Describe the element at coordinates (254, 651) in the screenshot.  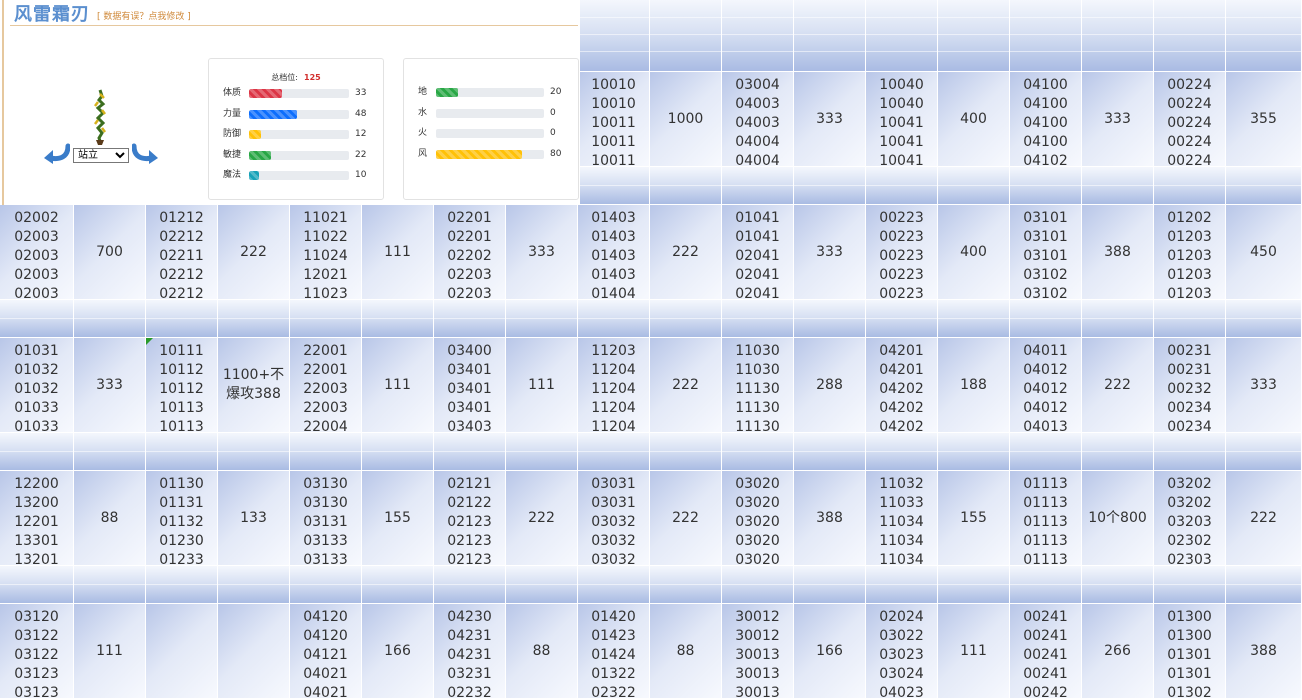
I see `value-cell` at that location.